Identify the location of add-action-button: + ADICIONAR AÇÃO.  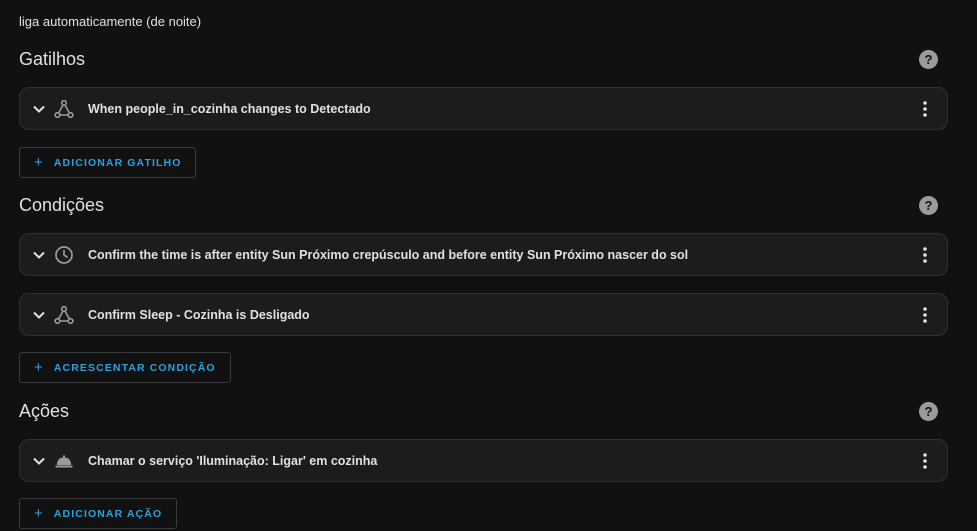
(98, 513).